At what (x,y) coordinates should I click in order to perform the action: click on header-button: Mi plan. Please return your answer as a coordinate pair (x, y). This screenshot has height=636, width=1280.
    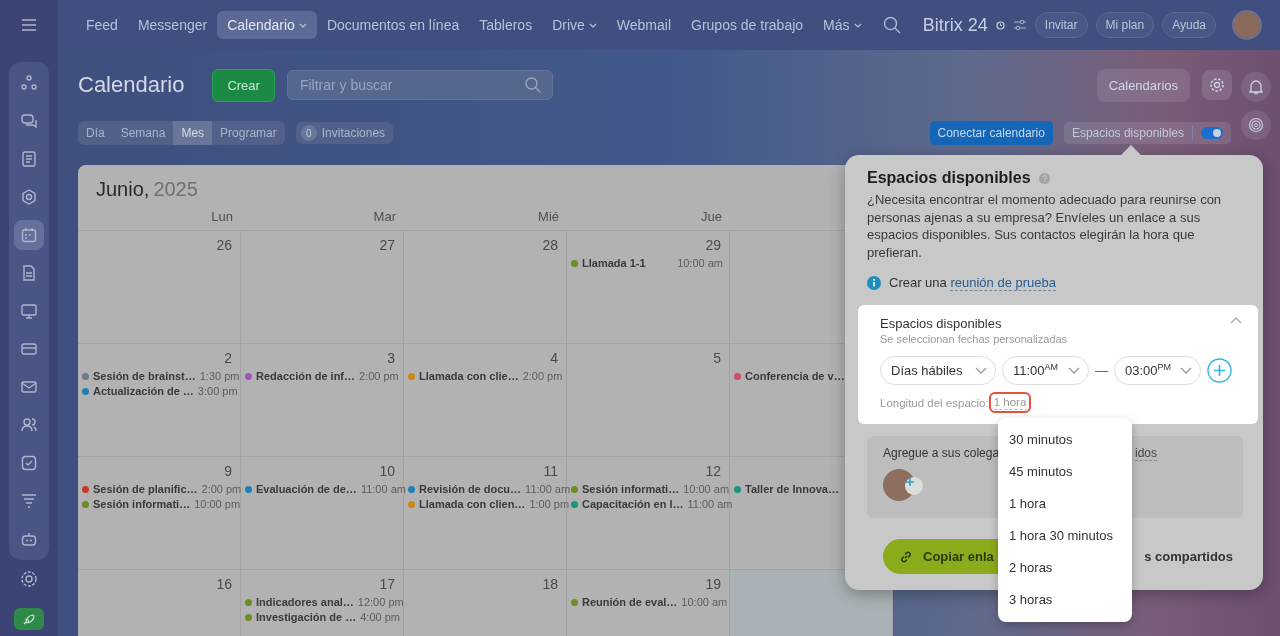
    Looking at the image, I should click on (1125, 25).